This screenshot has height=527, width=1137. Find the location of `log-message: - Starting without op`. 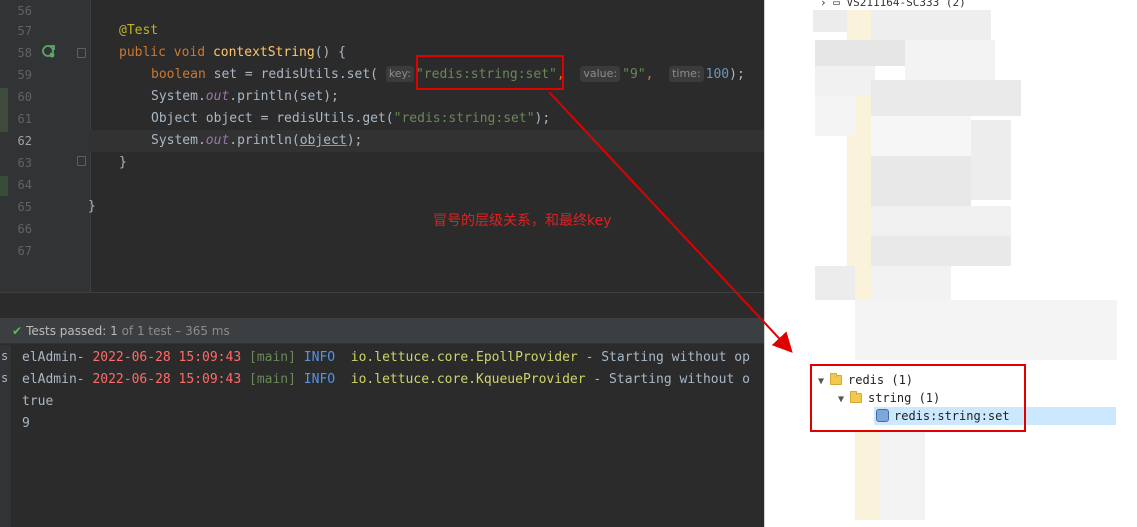

log-message: - Starting without op is located at coordinates (663, 357).